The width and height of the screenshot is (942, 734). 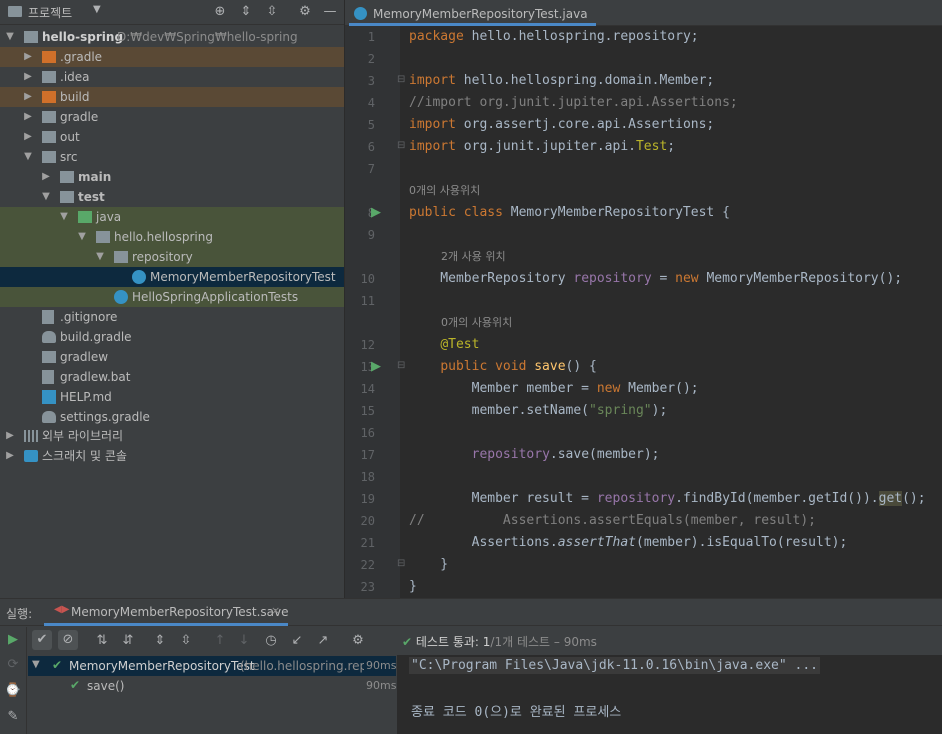 I want to click on library-icon, so click(x=31, y=436).